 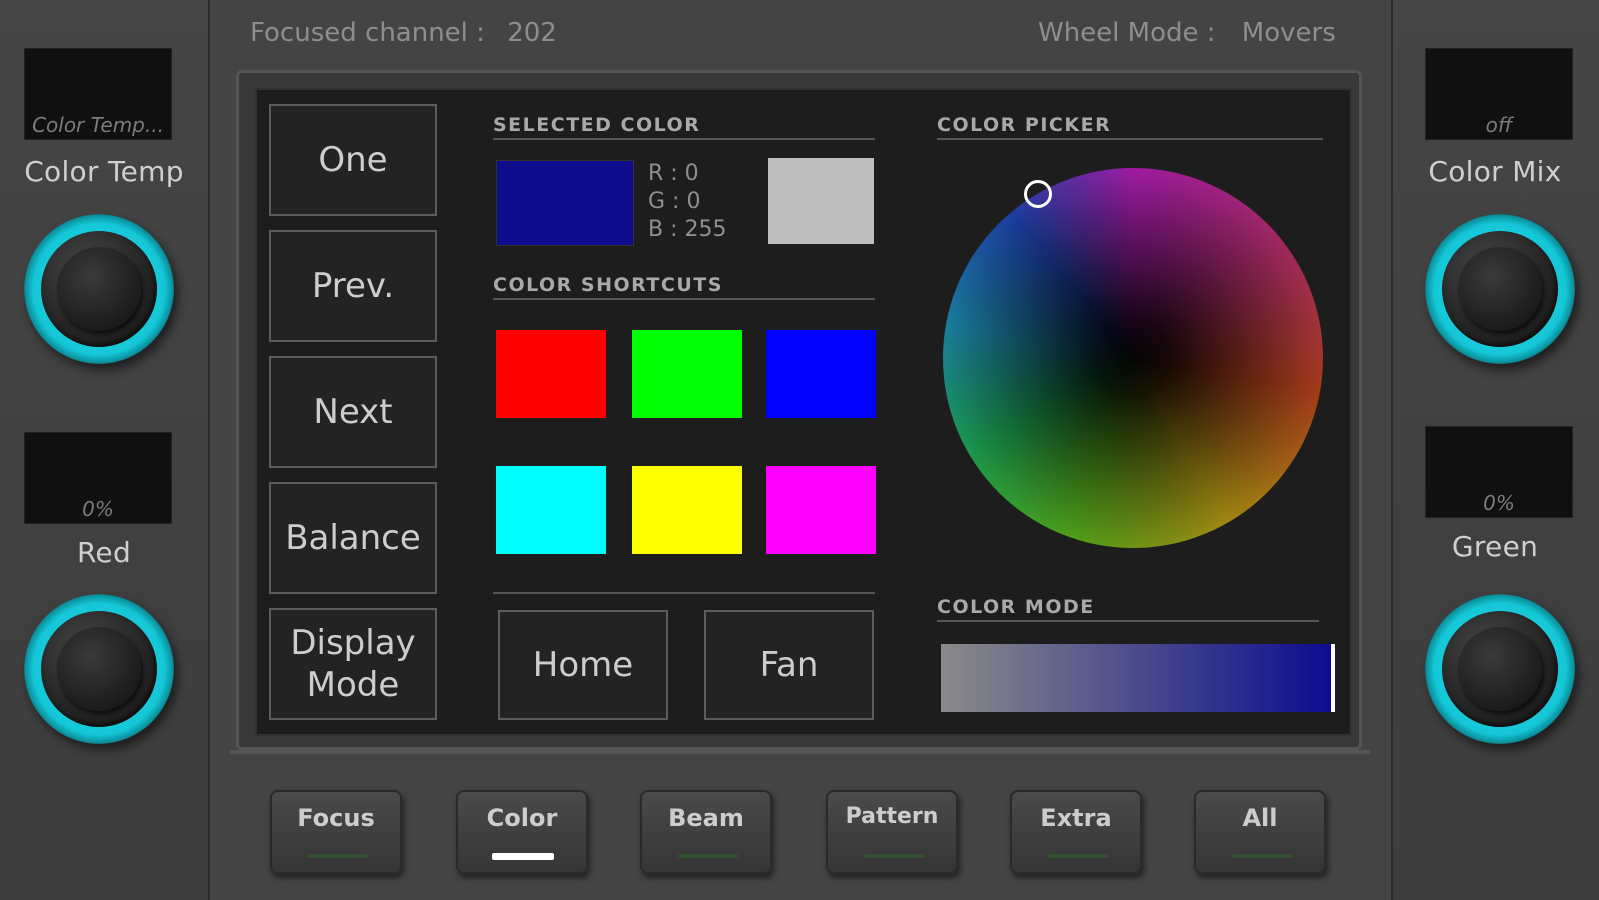 I want to click on tab-pattern-label: Pattern, so click(x=892, y=816).